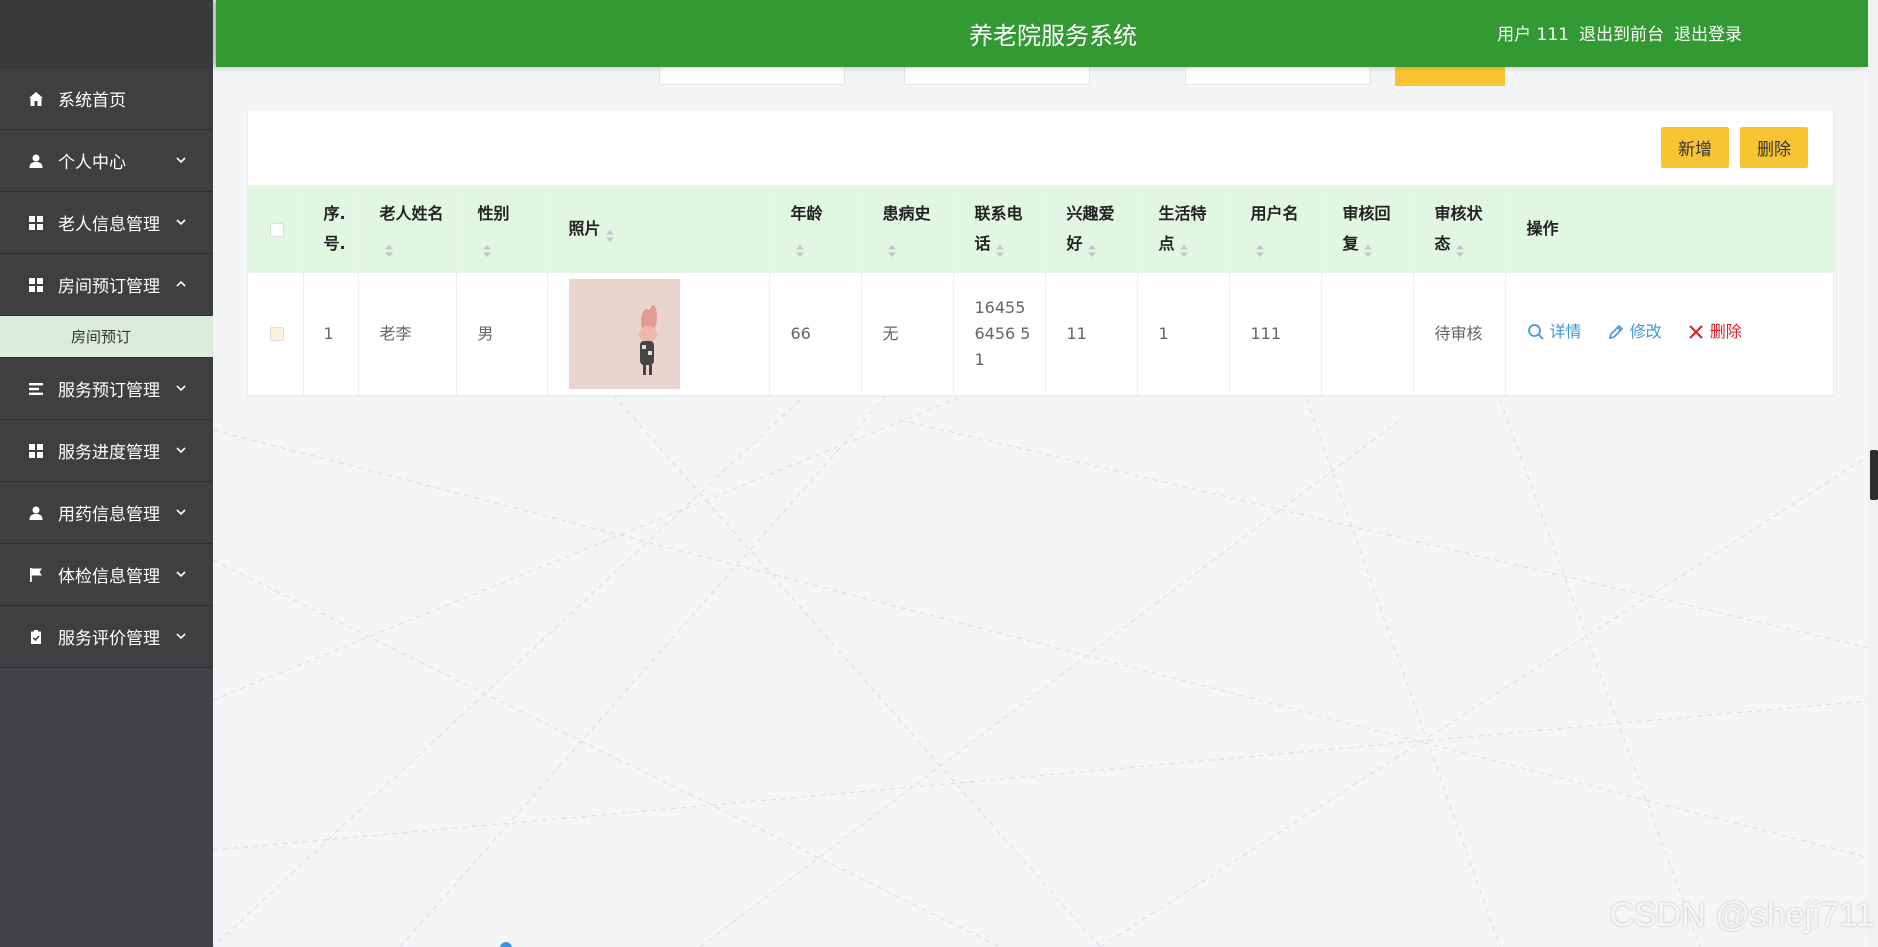  What do you see at coordinates (502, 334) in the screenshot?
I see `cell-gender: 男` at bounding box center [502, 334].